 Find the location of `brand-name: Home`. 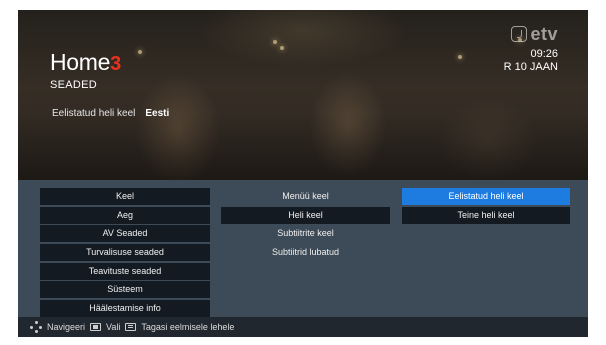

brand-name: Home is located at coordinates (80, 62).